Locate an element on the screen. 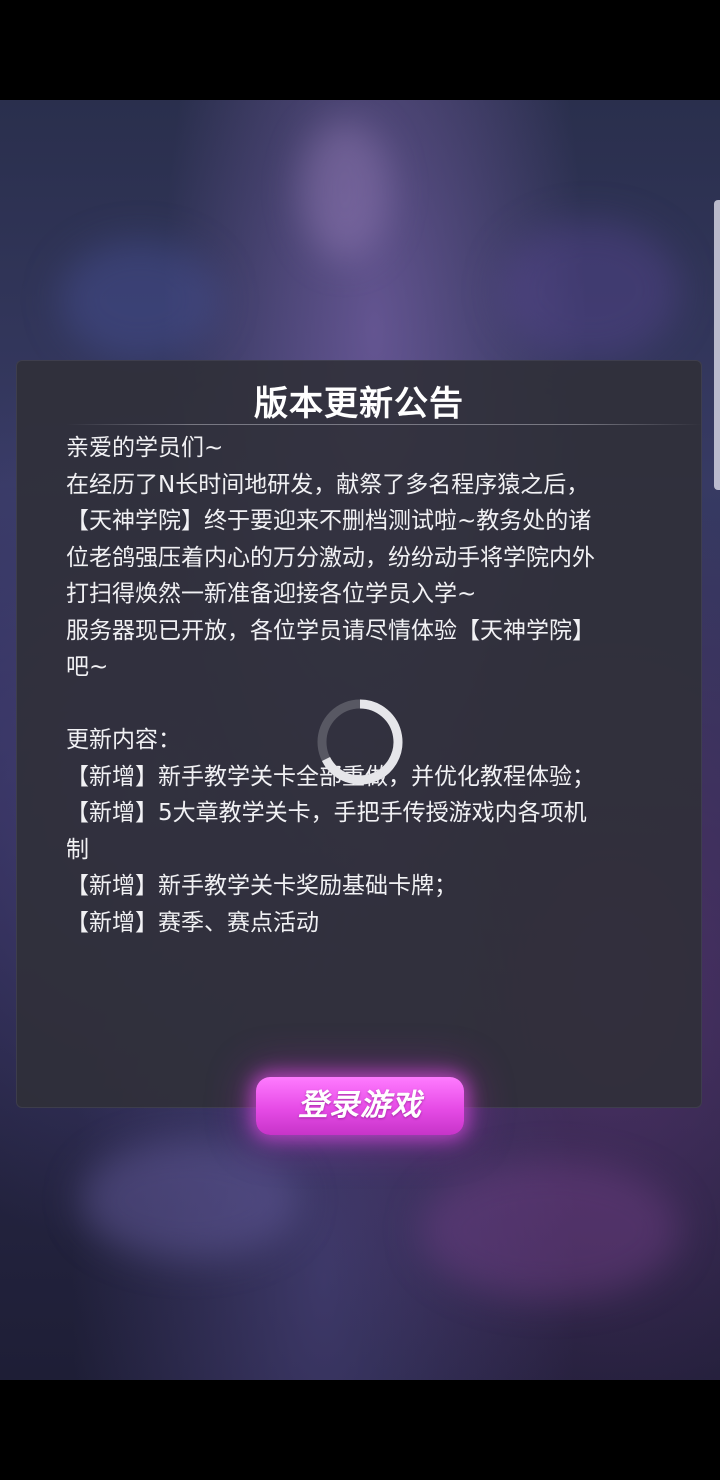 The height and width of the screenshot is (1480, 720). notice-line: 制 is located at coordinates (77, 849).